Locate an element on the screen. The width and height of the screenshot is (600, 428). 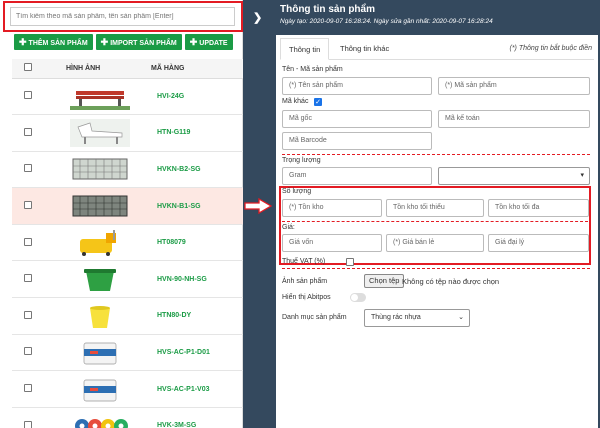
select-all-checkbox is located at coordinates (28, 67).